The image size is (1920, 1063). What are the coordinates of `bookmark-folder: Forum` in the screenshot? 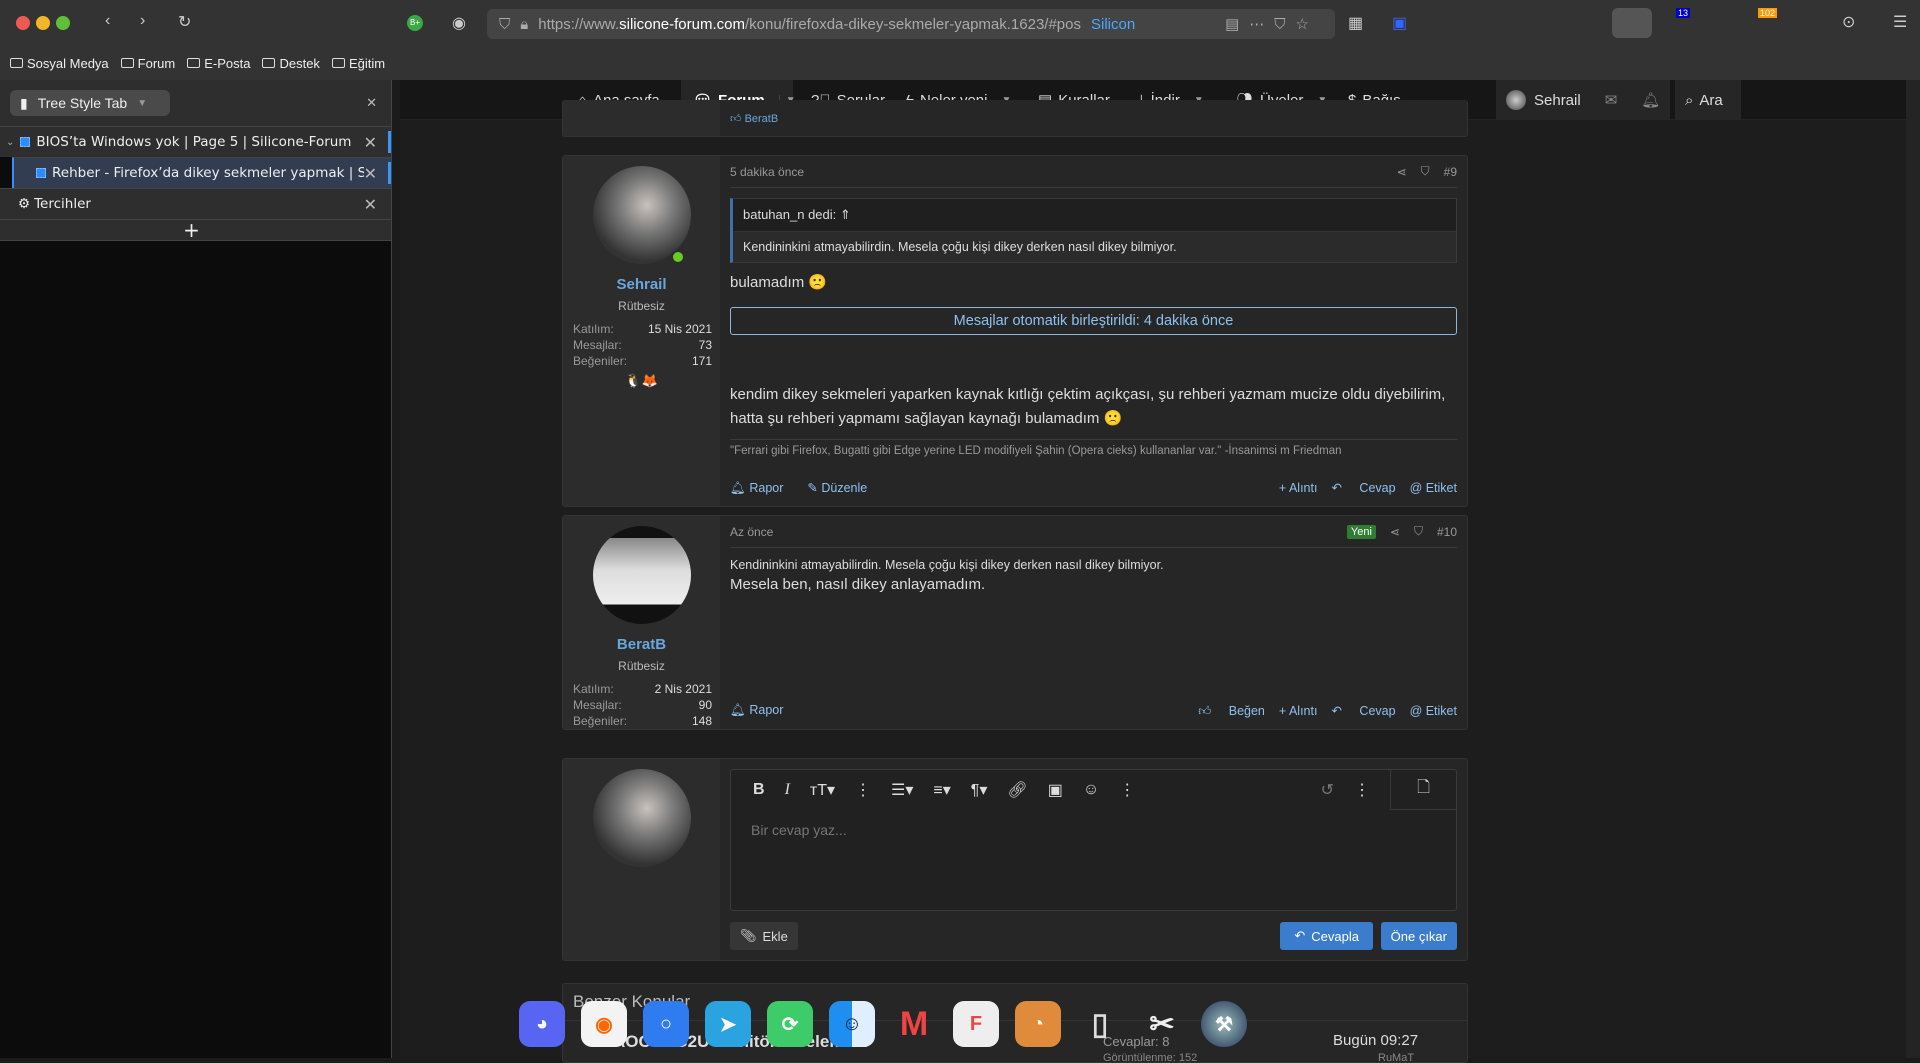 It's located at (148, 63).